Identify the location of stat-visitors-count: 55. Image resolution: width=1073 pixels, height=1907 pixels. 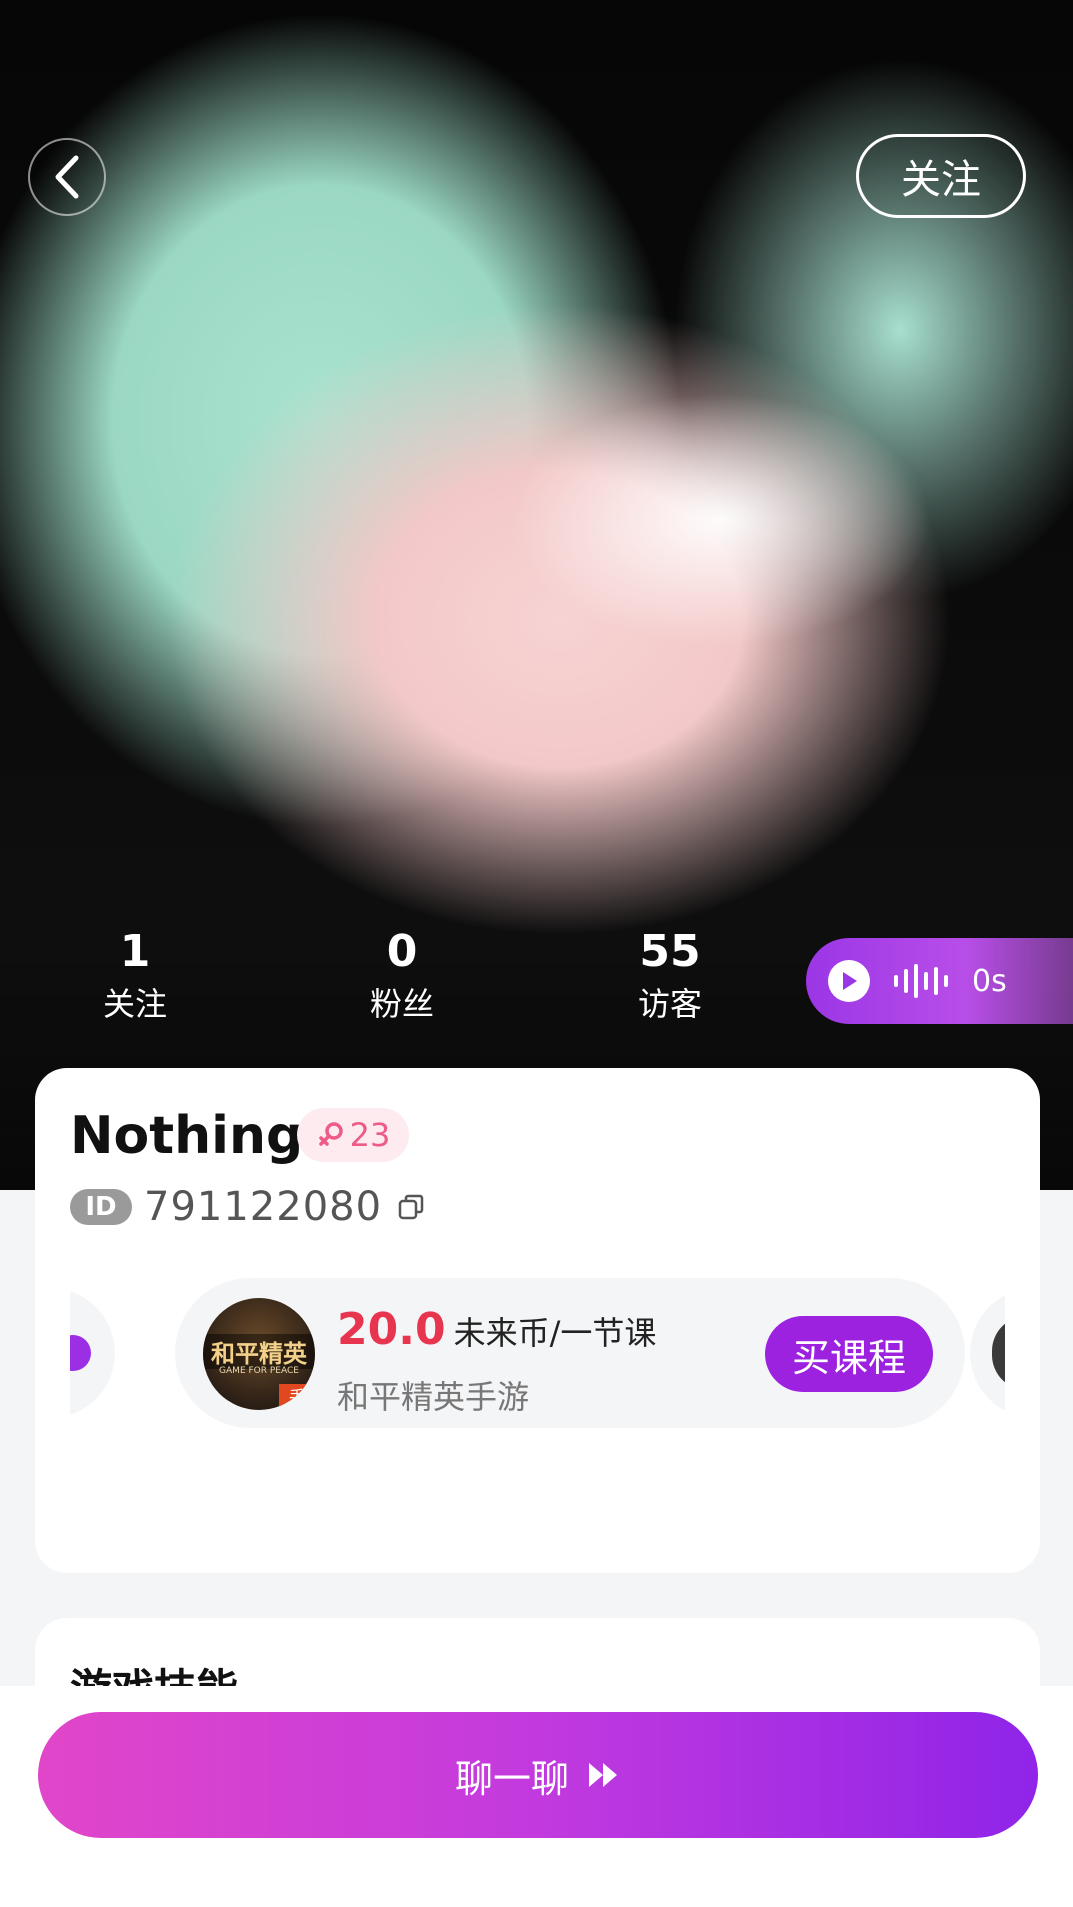
(670, 951).